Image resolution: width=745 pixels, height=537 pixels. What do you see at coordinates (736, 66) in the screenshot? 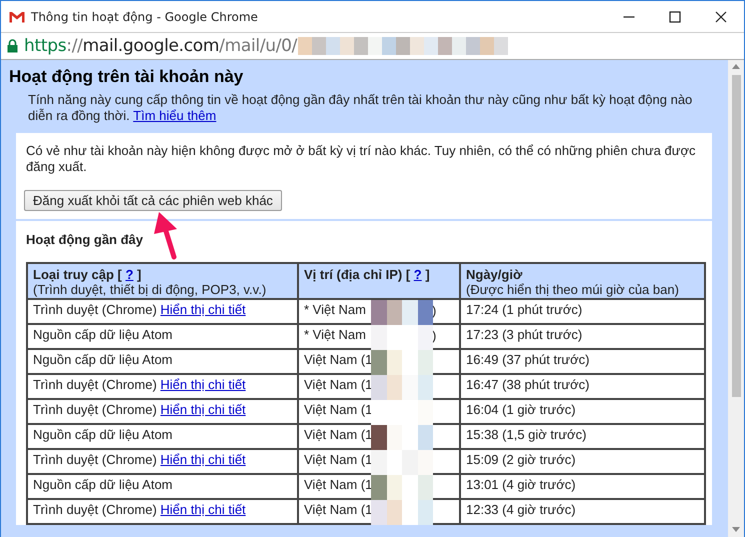
I see `scroll-up-icon` at bounding box center [736, 66].